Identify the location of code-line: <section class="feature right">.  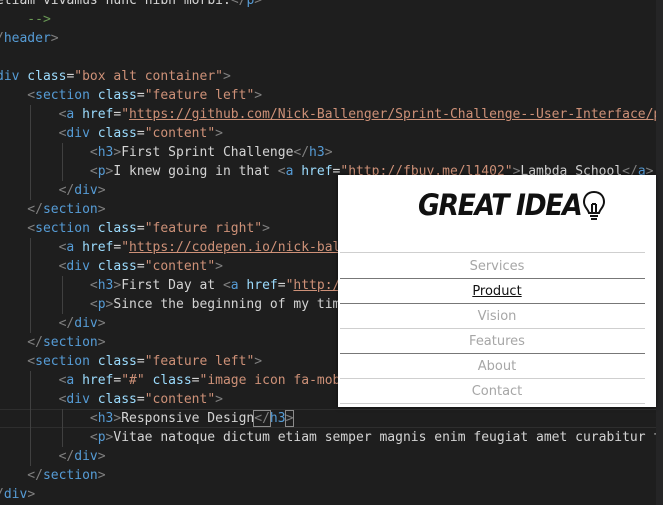
(148, 228).